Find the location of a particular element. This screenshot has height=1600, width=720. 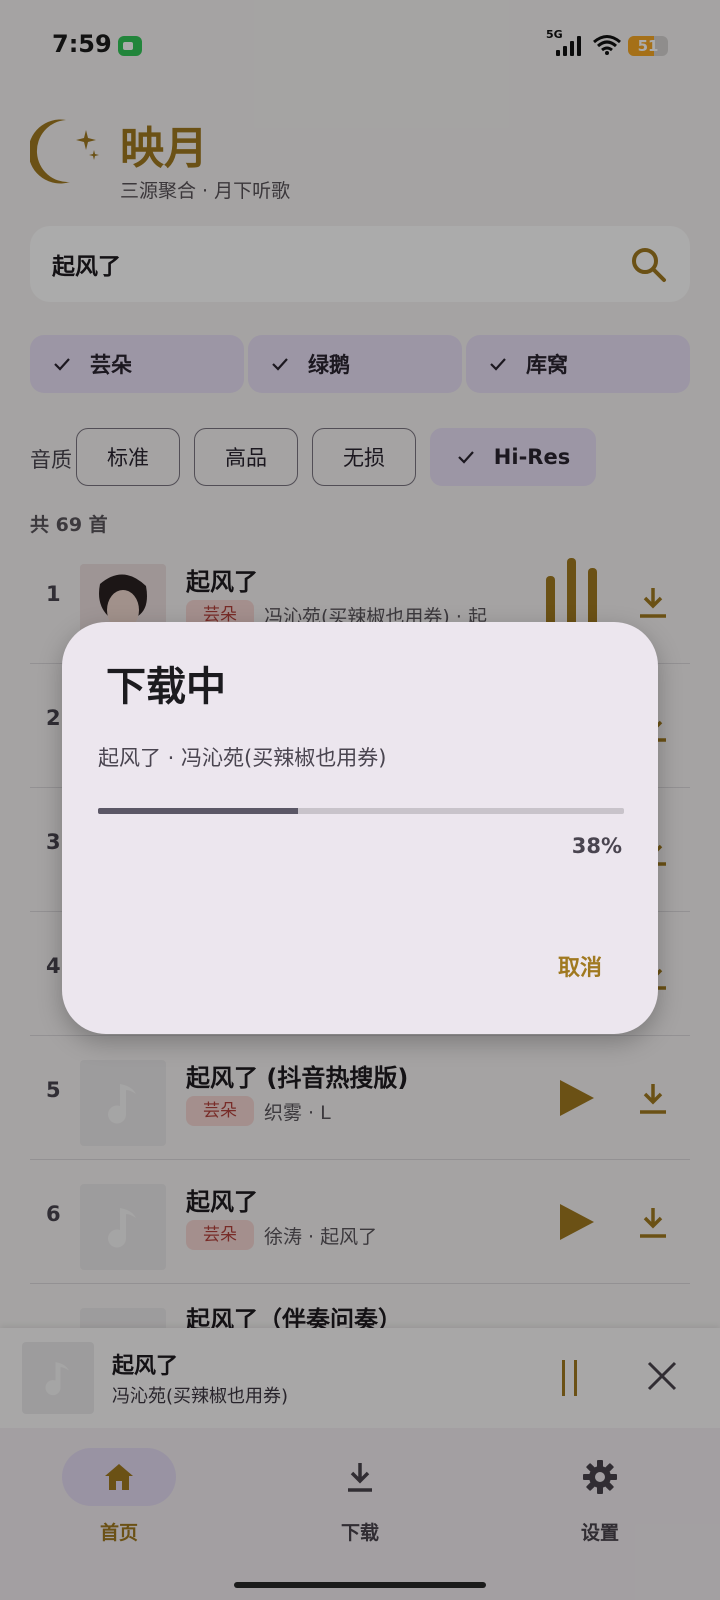

cancel-button: 取消 is located at coordinates (580, 966).